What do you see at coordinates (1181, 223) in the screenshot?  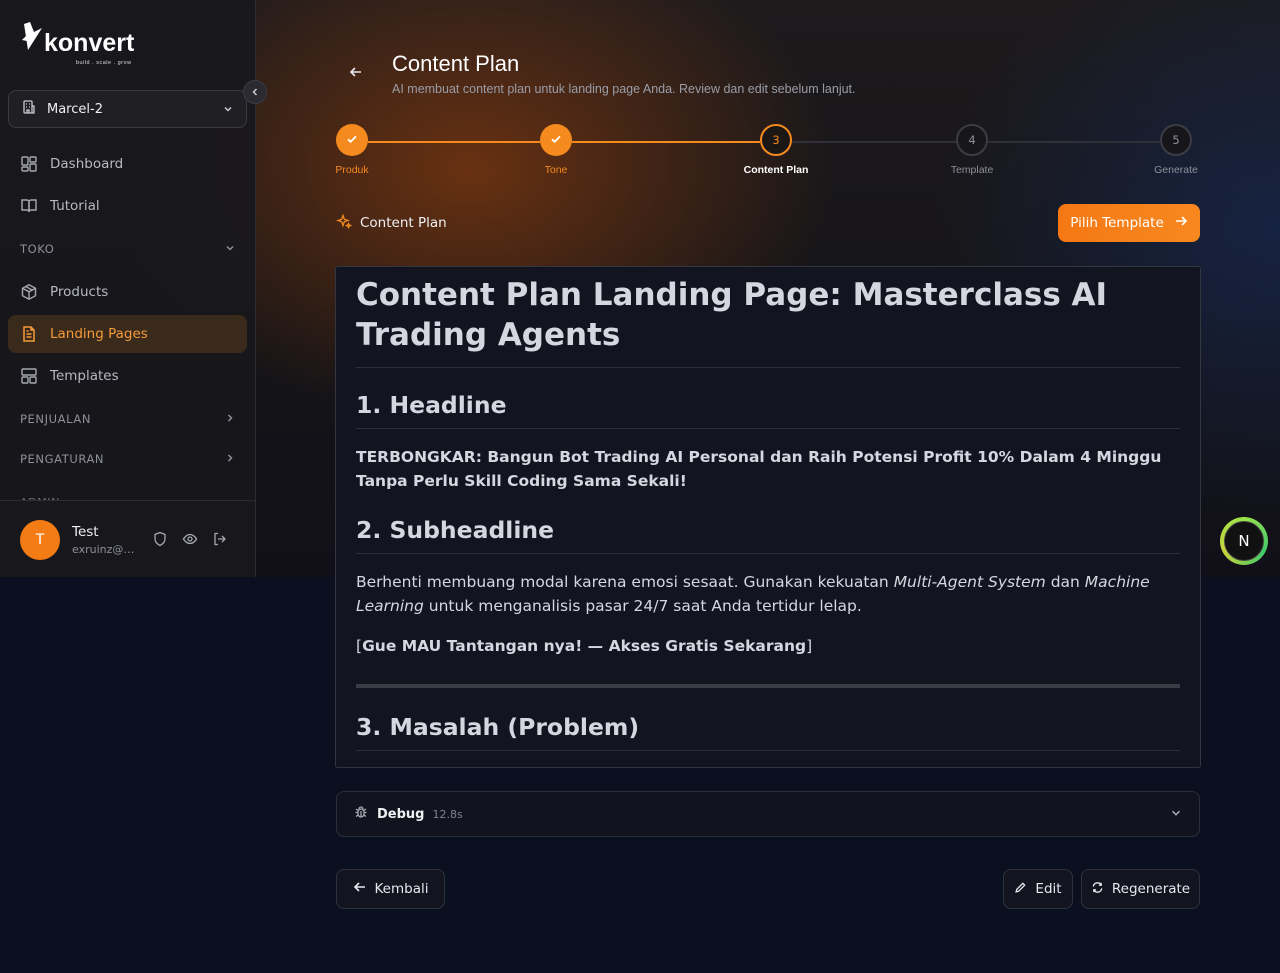 I see `arrow-right-icon` at bounding box center [1181, 223].